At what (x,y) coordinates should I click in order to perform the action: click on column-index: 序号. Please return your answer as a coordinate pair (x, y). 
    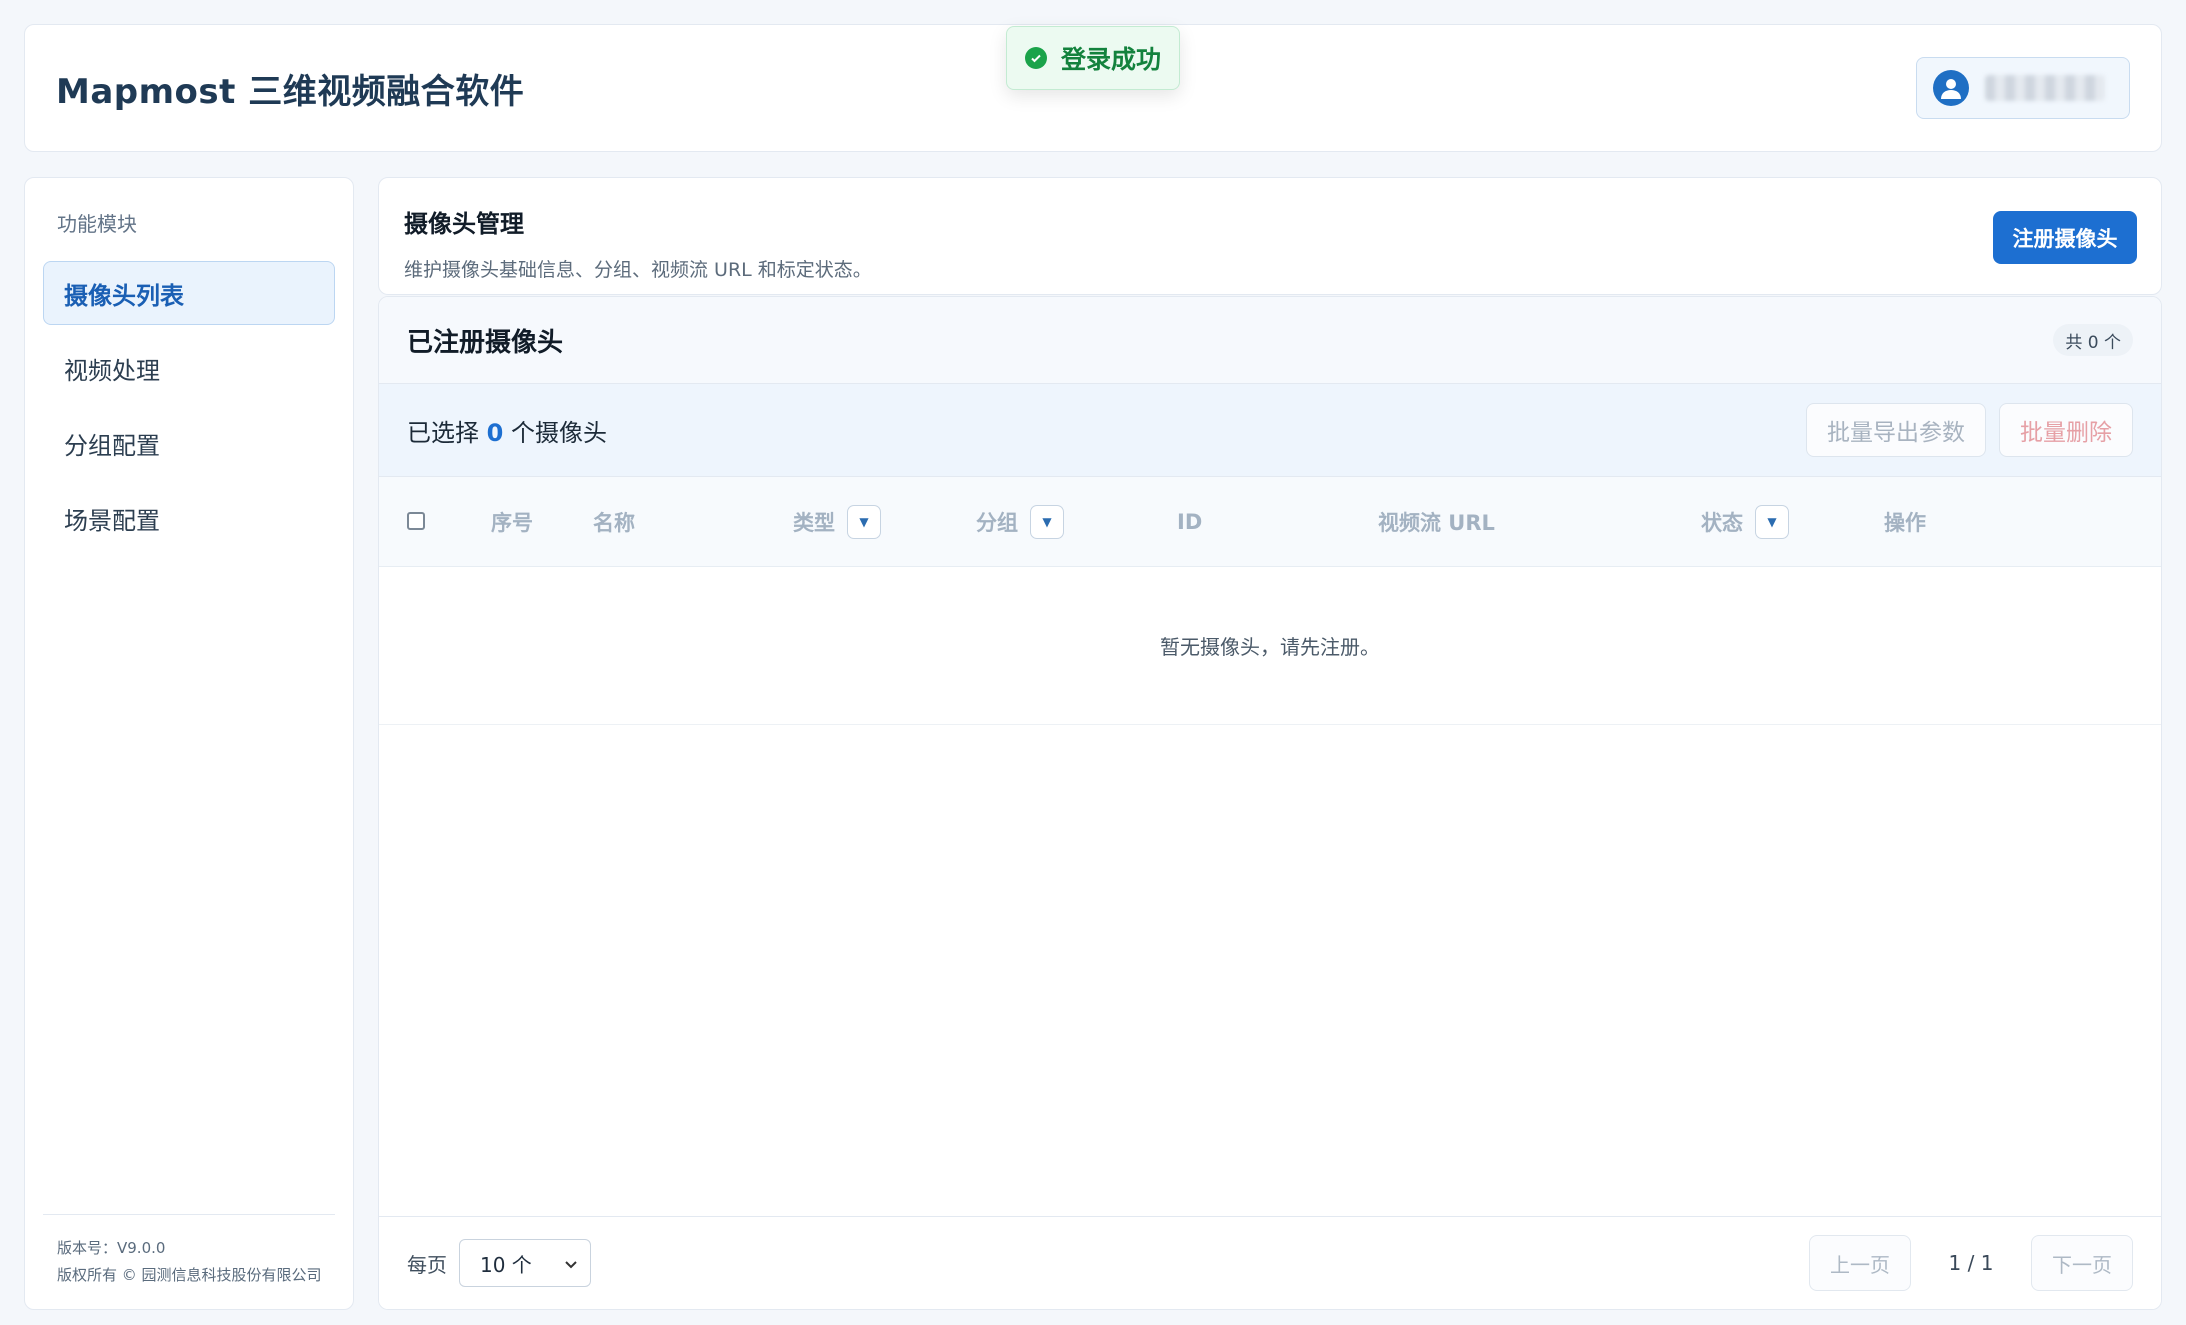
    Looking at the image, I should click on (512, 522).